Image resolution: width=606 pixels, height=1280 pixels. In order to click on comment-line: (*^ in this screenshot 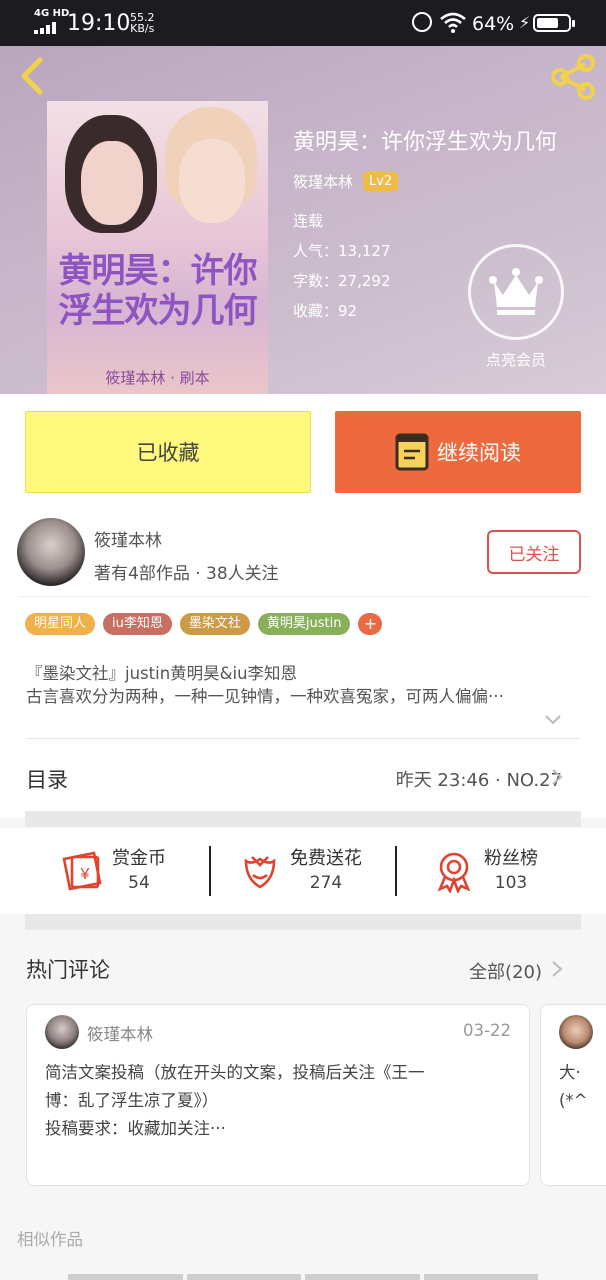, I will do `click(573, 1100)`.